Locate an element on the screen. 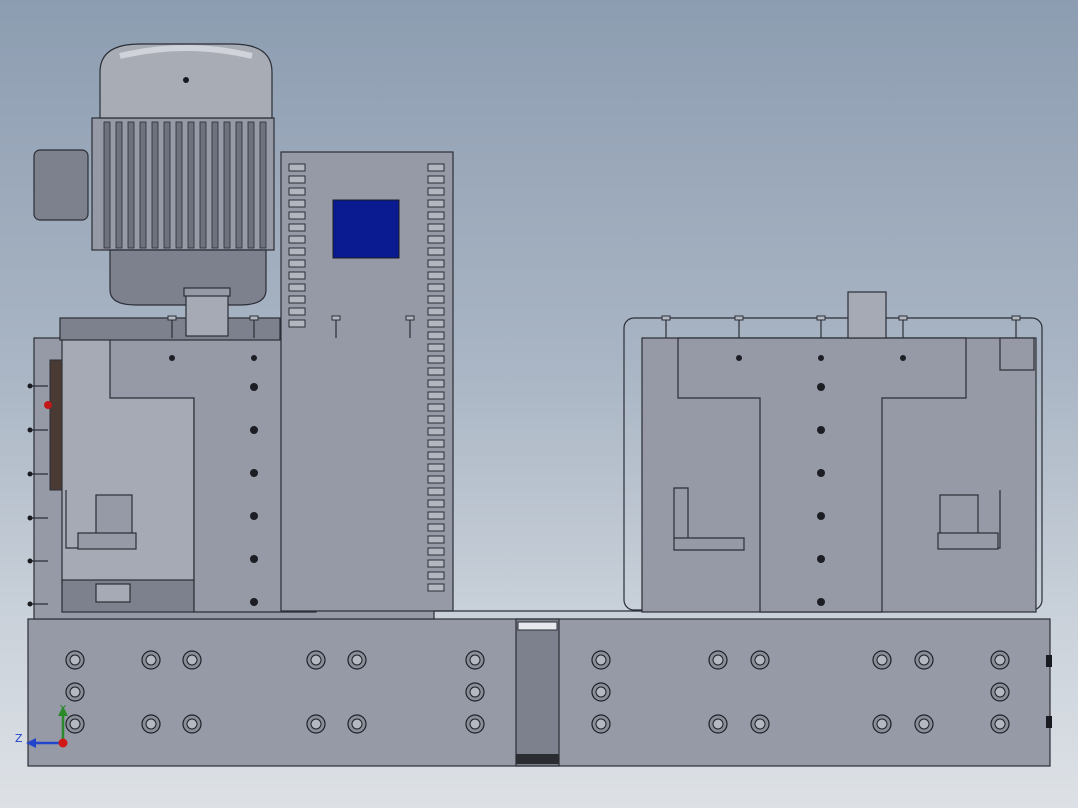  right-corner-clip is located at coordinates (1017, 354).